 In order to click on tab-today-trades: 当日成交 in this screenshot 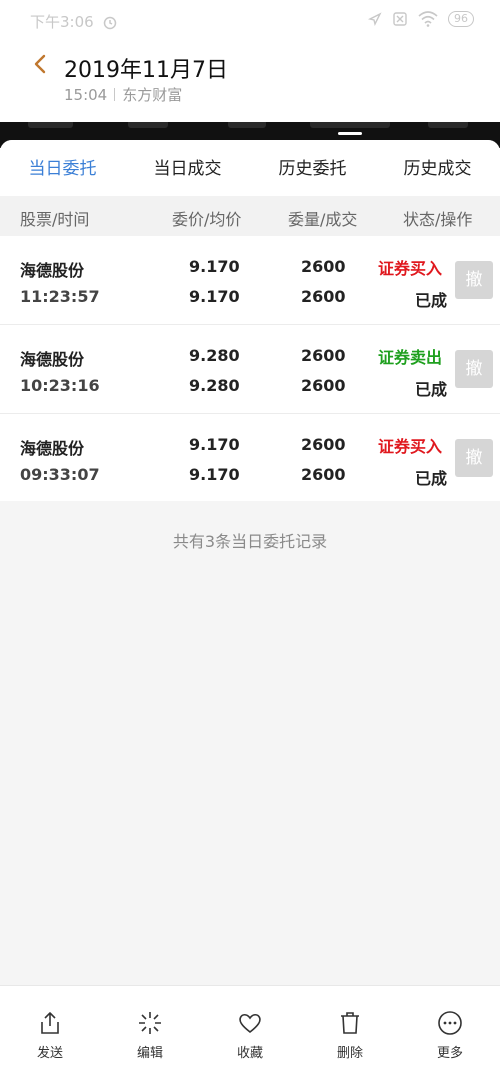, I will do `click(187, 168)`.